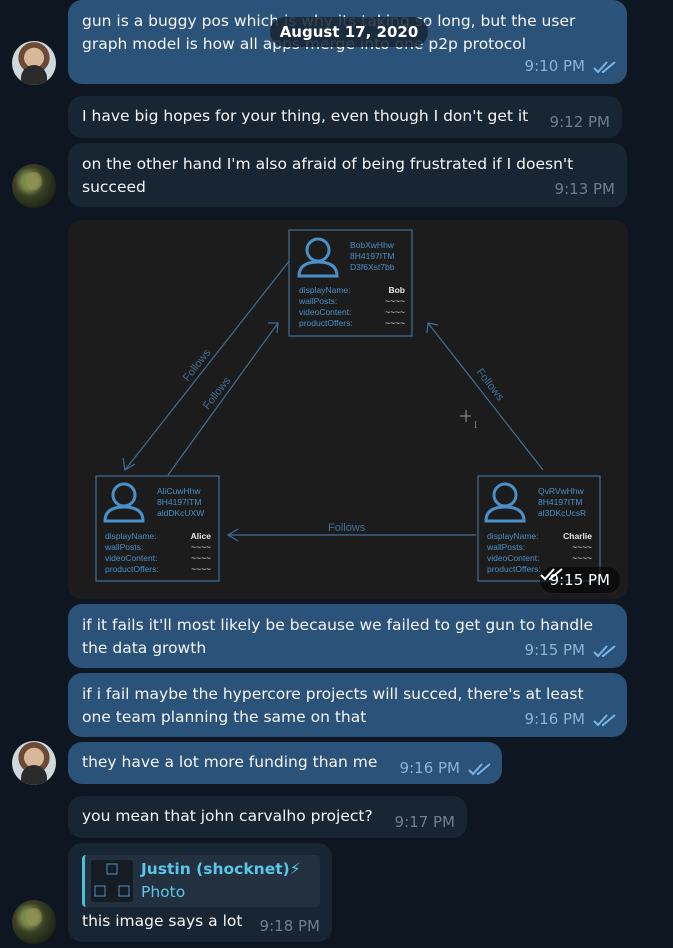 Image resolution: width=673 pixels, height=948 pixels. Describe the element at coordinates (577, 536) in the screenshot. I see `node-name: Charlie` at that location.